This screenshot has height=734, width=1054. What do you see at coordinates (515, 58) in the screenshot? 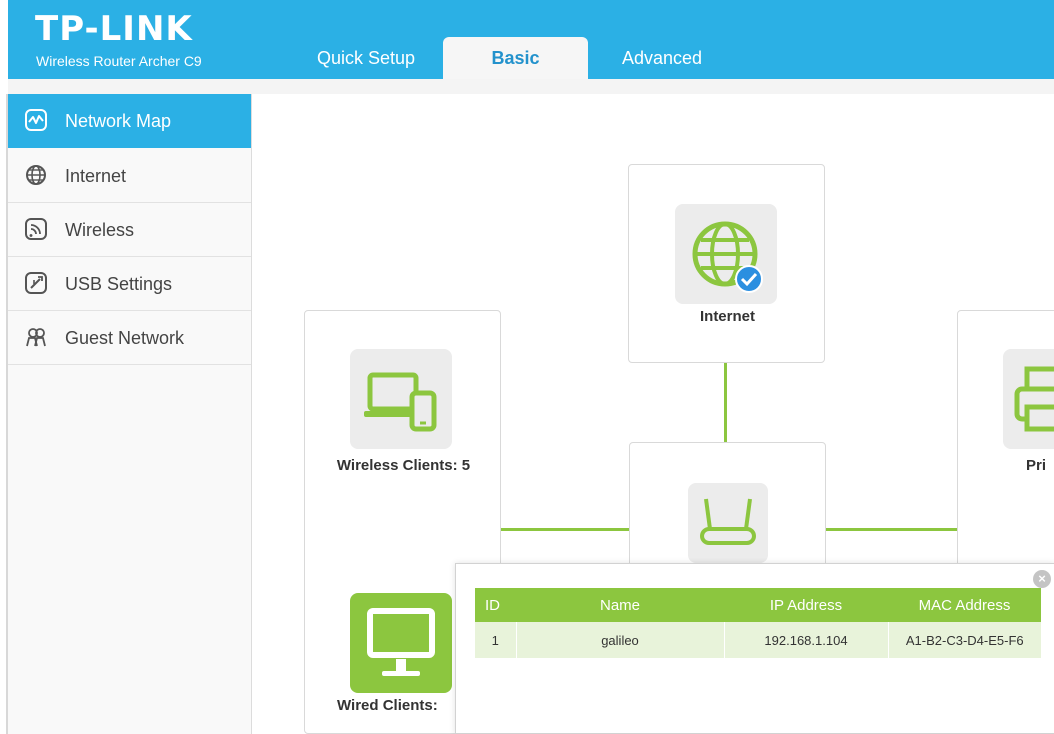
I see `tab-basic: Basic` at bounding box center [515, 58].